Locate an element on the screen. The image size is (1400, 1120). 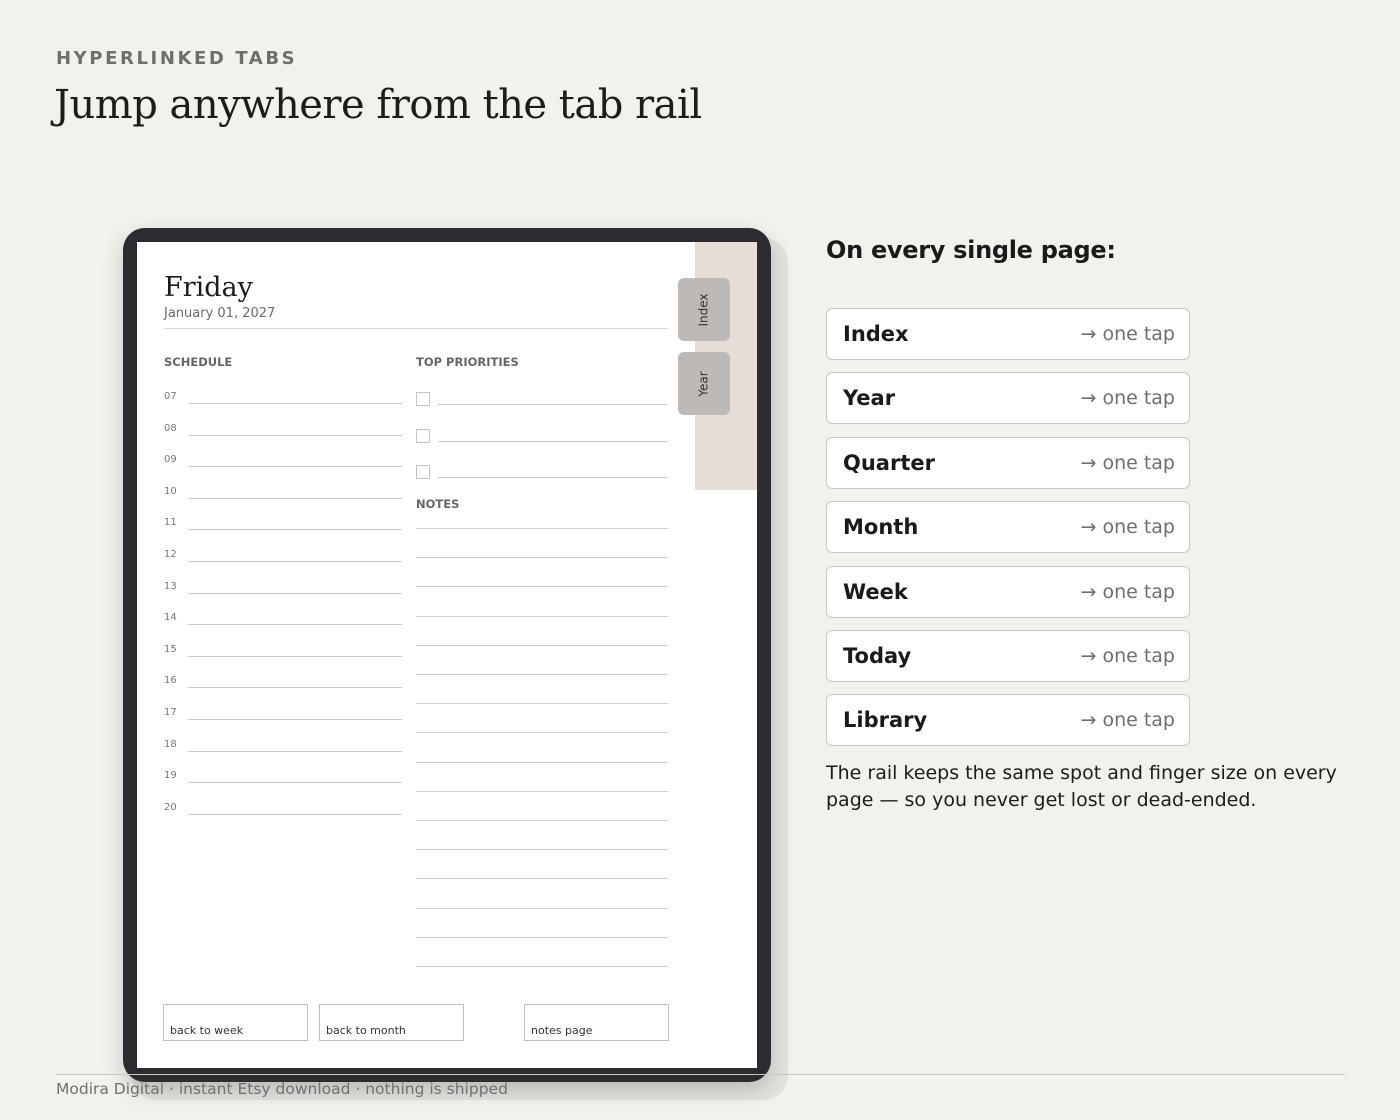
schedule-slot: 18 is located at coordinates (283, 746).